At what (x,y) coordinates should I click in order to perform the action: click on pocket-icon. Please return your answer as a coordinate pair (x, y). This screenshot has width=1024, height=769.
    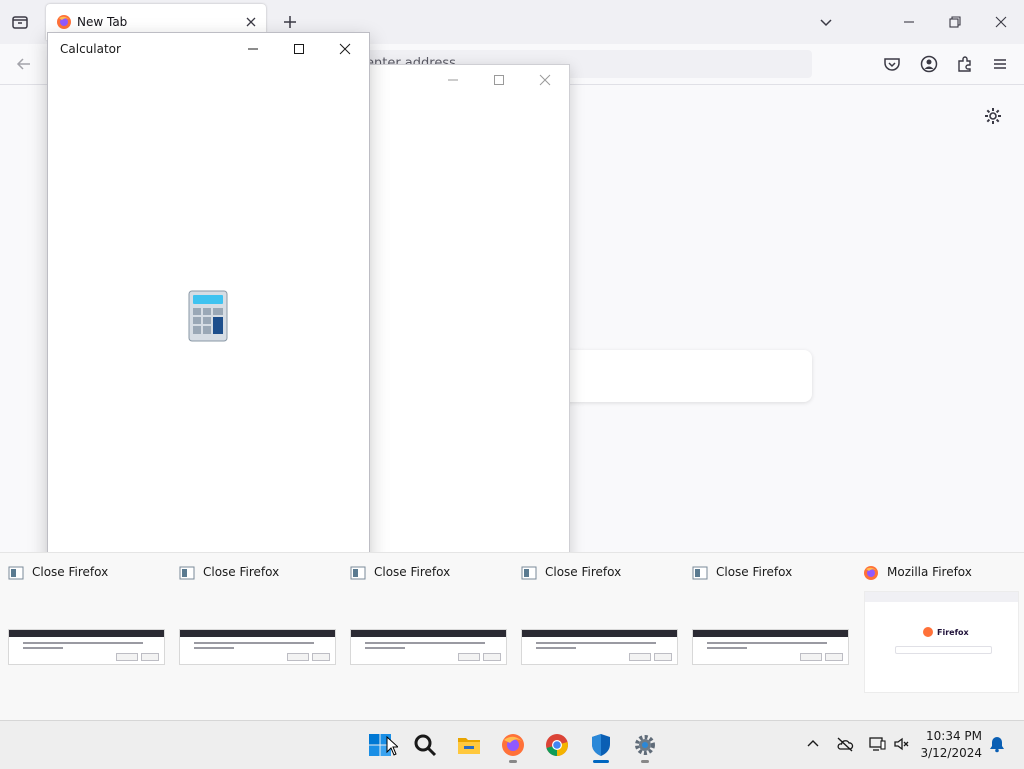
    Looking at the image, I should click on (892, 64).